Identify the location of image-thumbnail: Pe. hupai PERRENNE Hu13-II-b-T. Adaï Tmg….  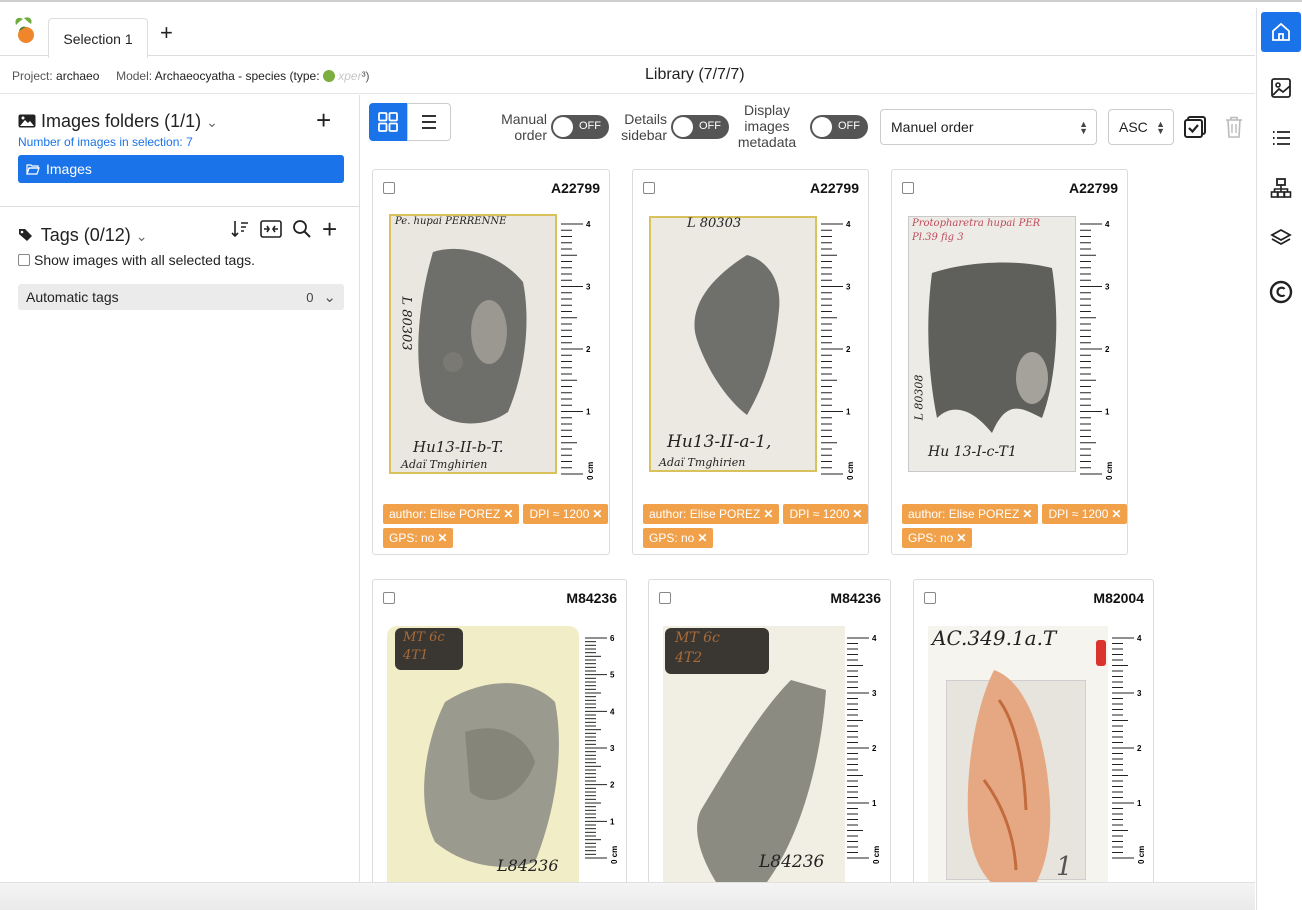
(493, 352).